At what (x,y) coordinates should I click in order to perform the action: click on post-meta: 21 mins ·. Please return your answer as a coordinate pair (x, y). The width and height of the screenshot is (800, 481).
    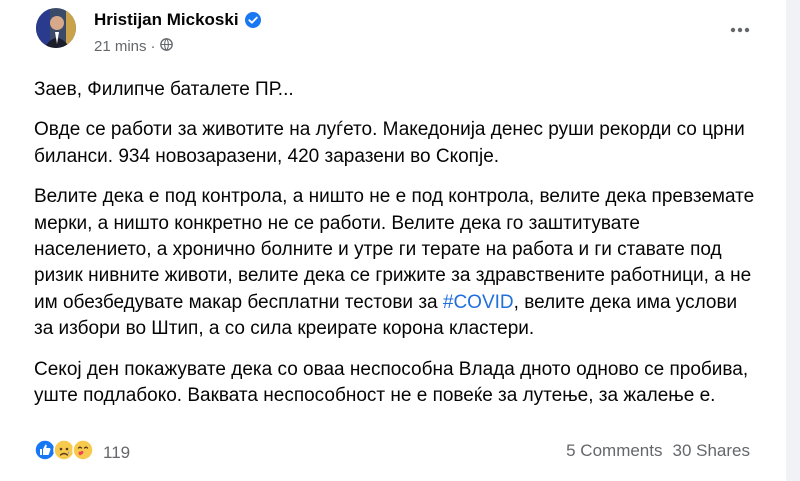
    Looking at the image, I should click on (133, 46).